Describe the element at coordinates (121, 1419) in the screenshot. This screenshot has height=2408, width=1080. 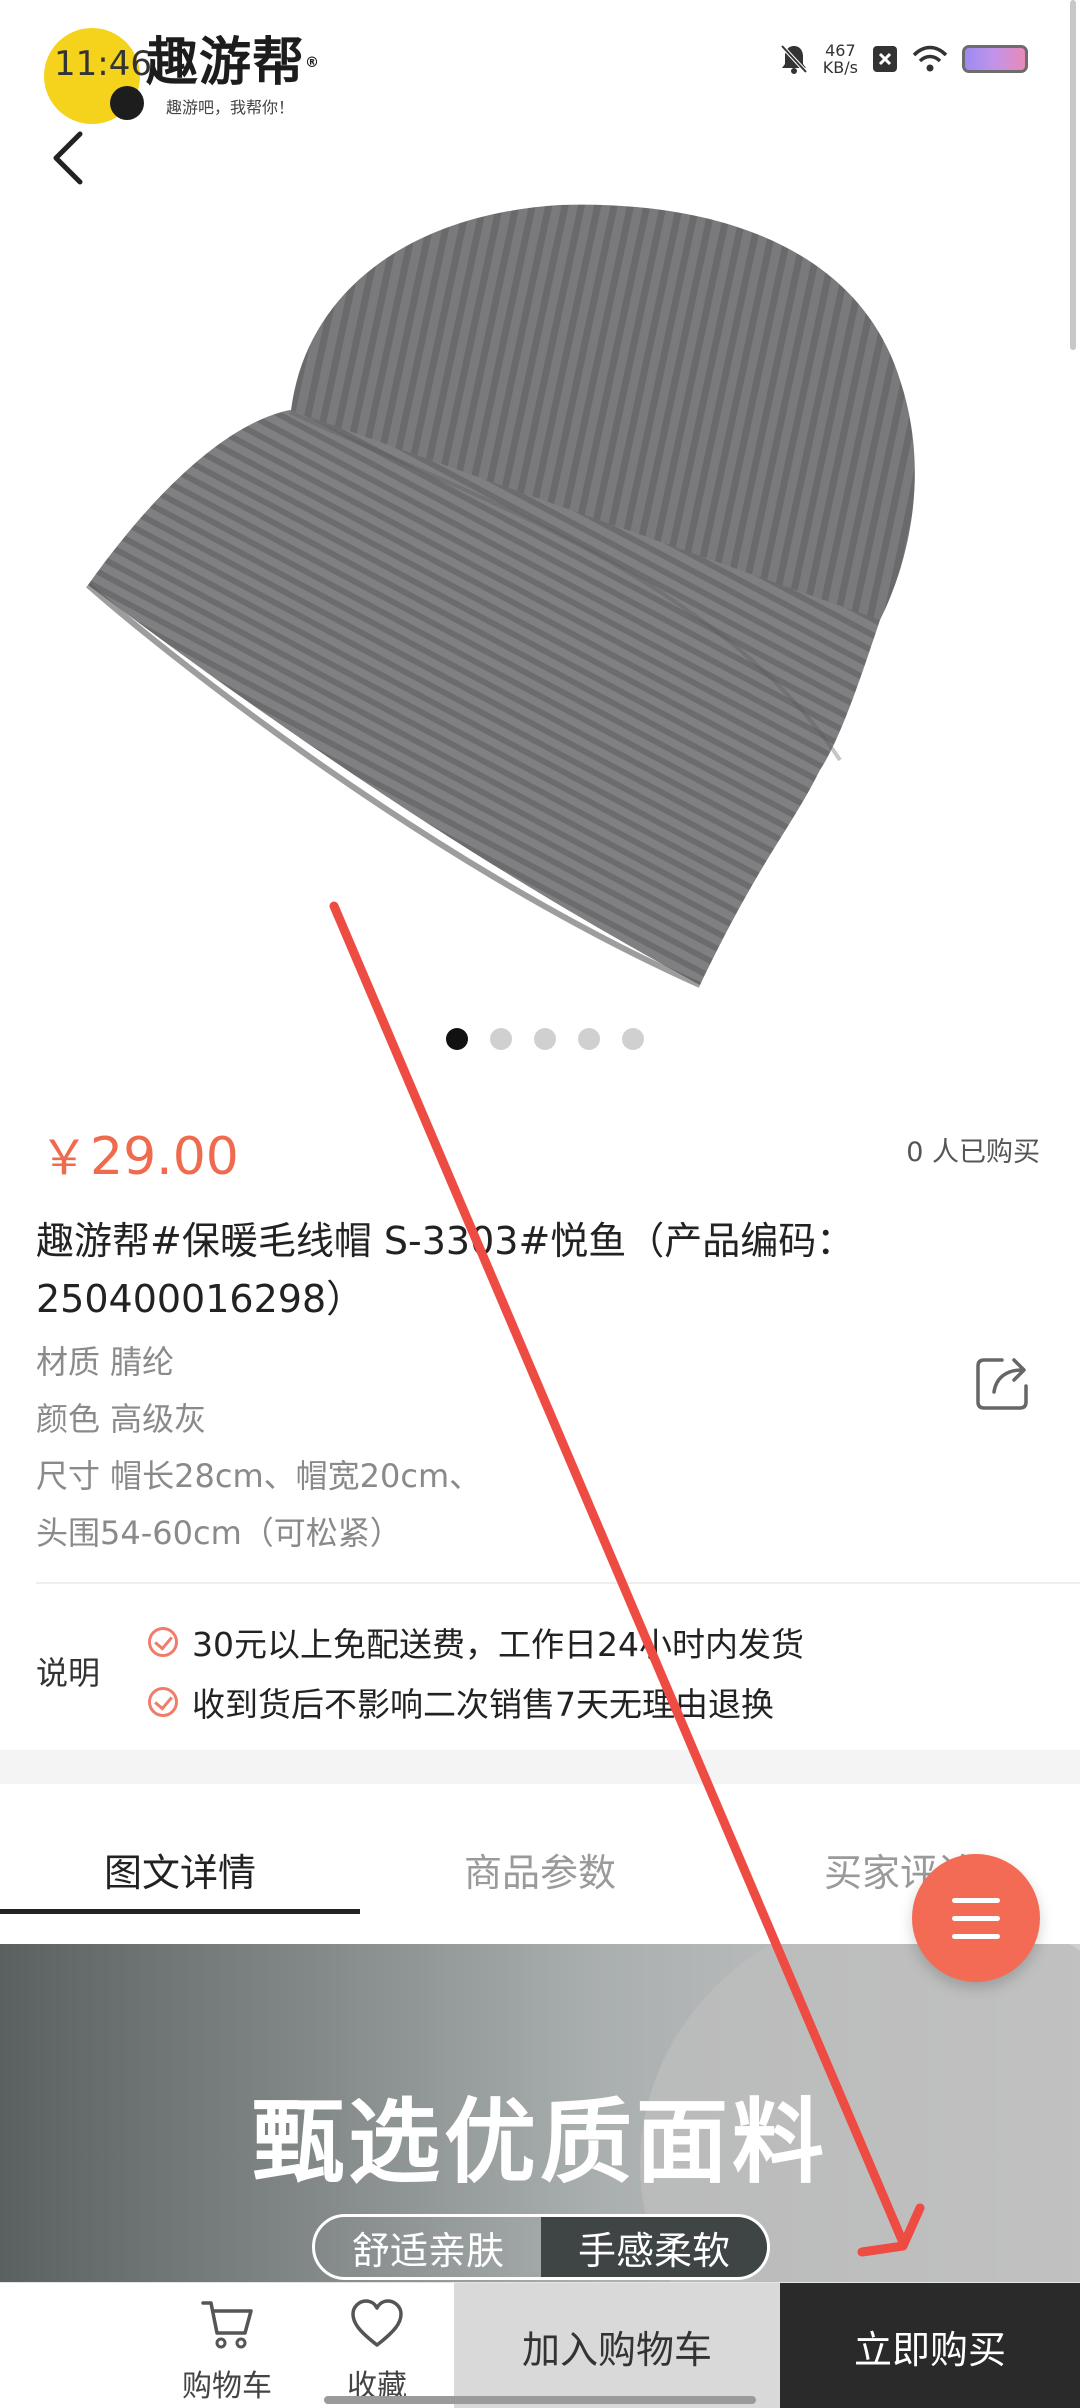
I see `spec-color: 颜色 高级灰` at that location.